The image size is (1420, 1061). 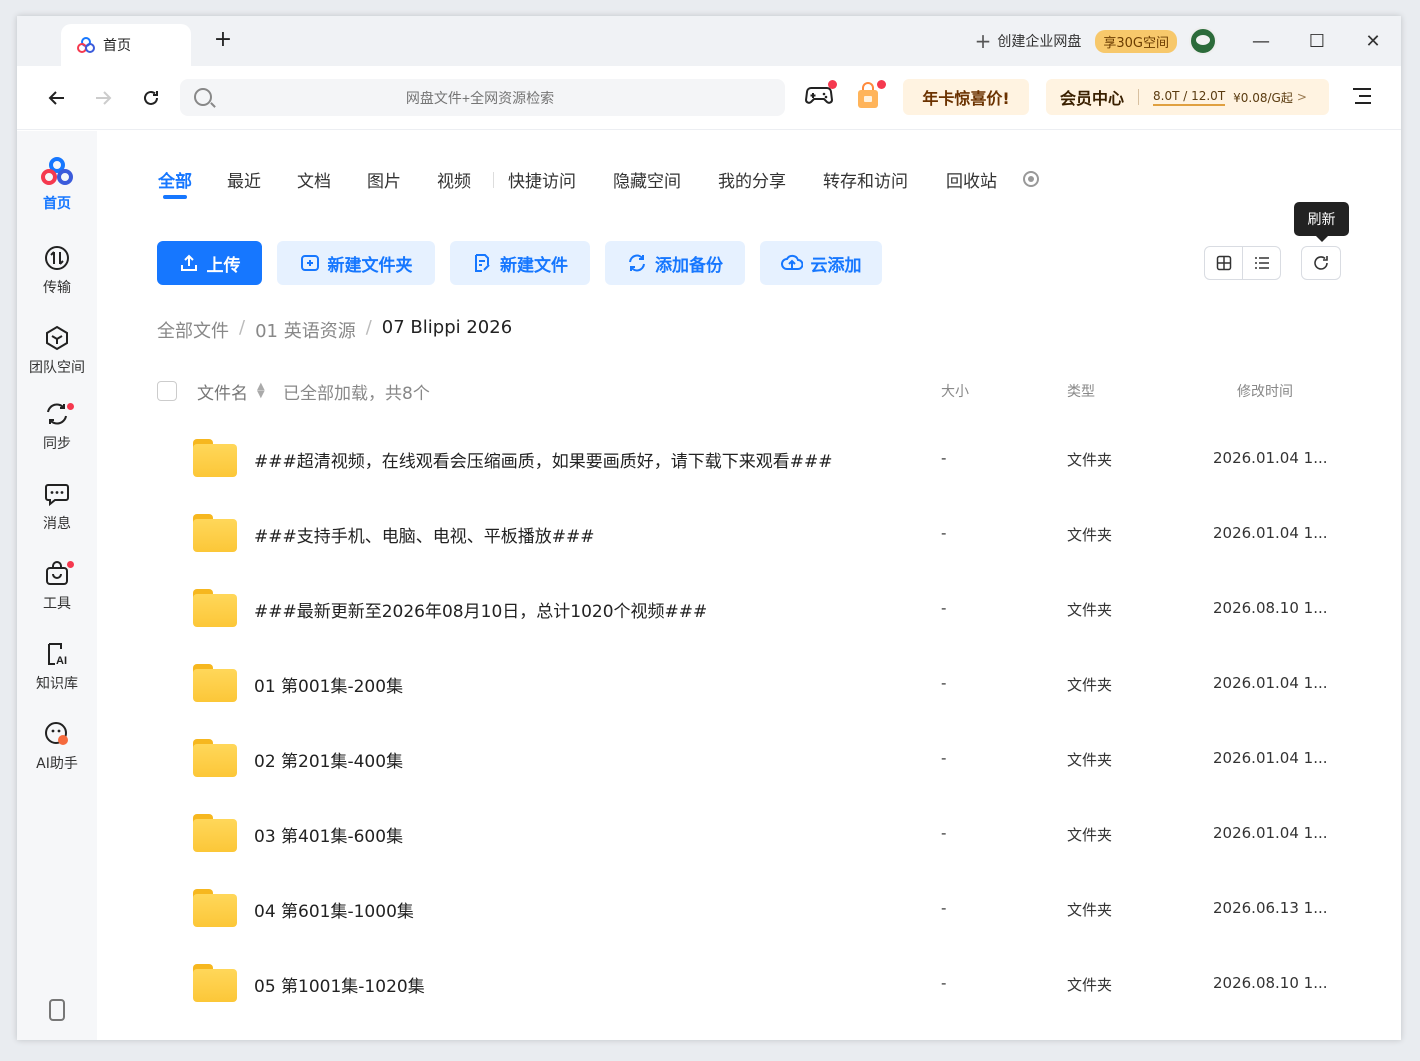 I want to click on file-name: 02 第201集-400集, so click(x=328, y=759).